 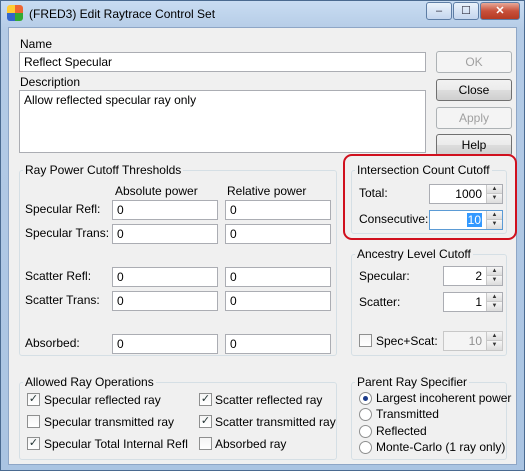 What do you see at coordinates (365, 414) in the screenshot?
I see `parent-transmitted-radio` at bounding box center [365, 414].